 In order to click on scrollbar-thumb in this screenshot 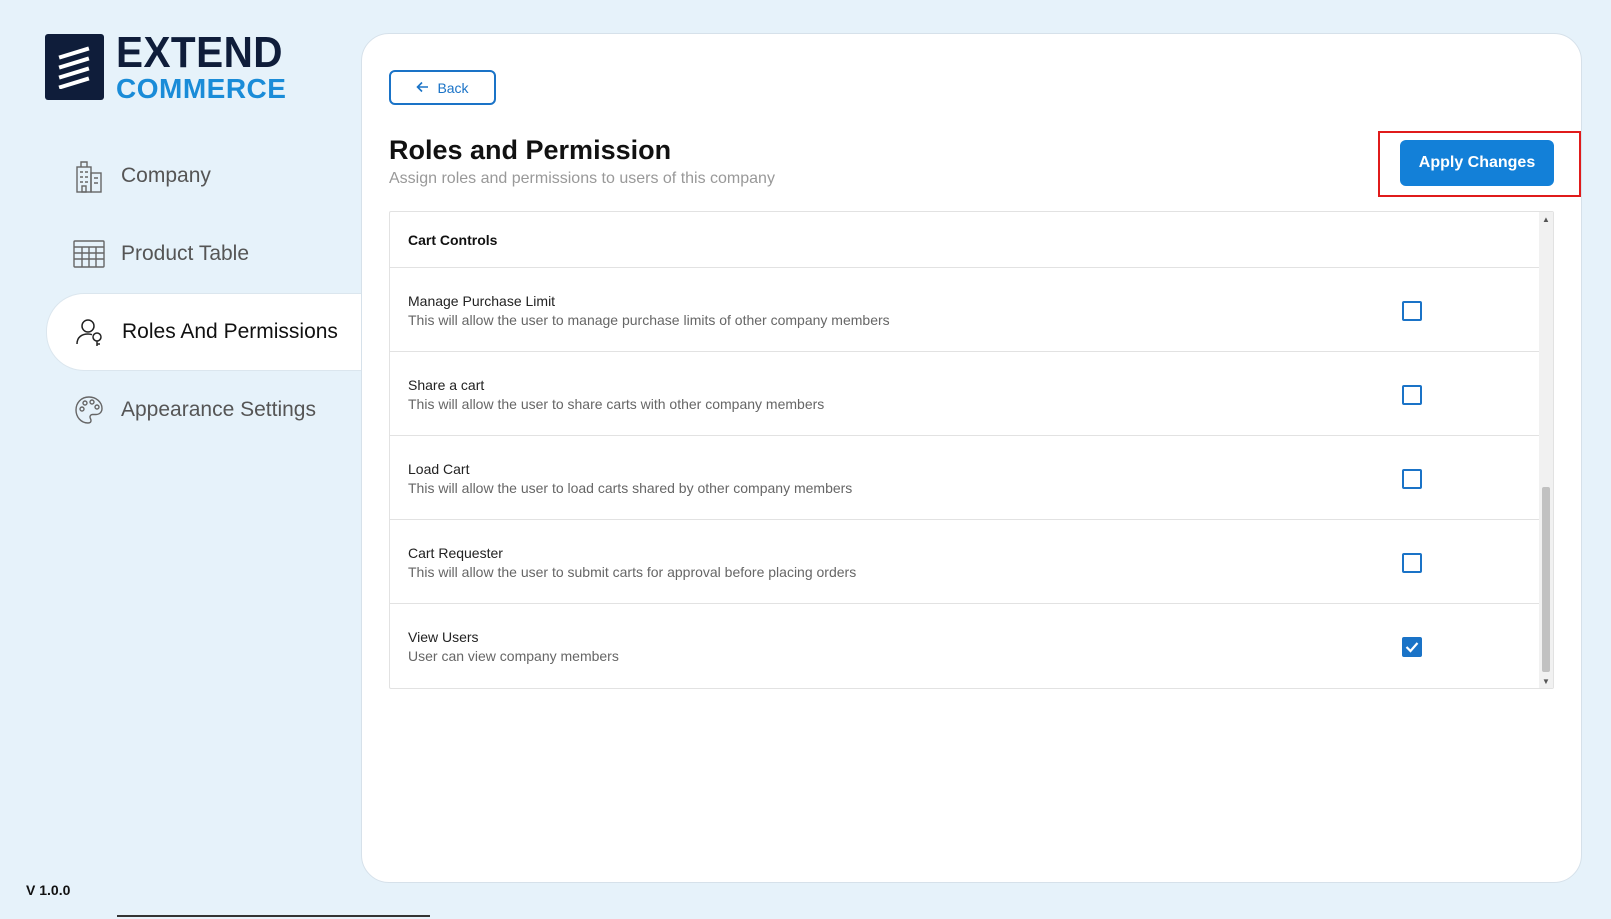, I will do `click(1546, 579)`.